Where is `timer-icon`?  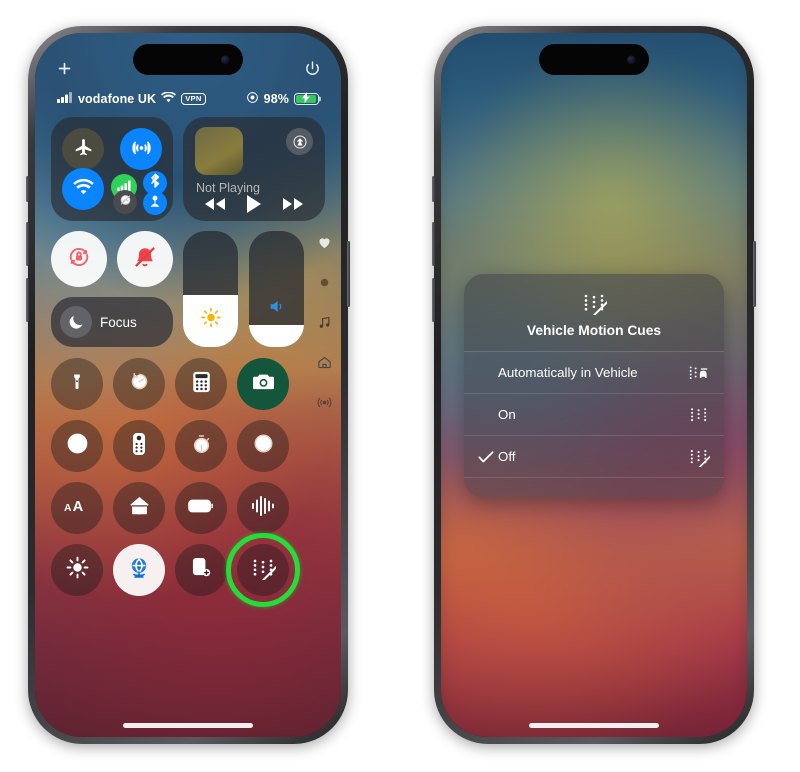
timer-icon is located at coordinates (139, 384).